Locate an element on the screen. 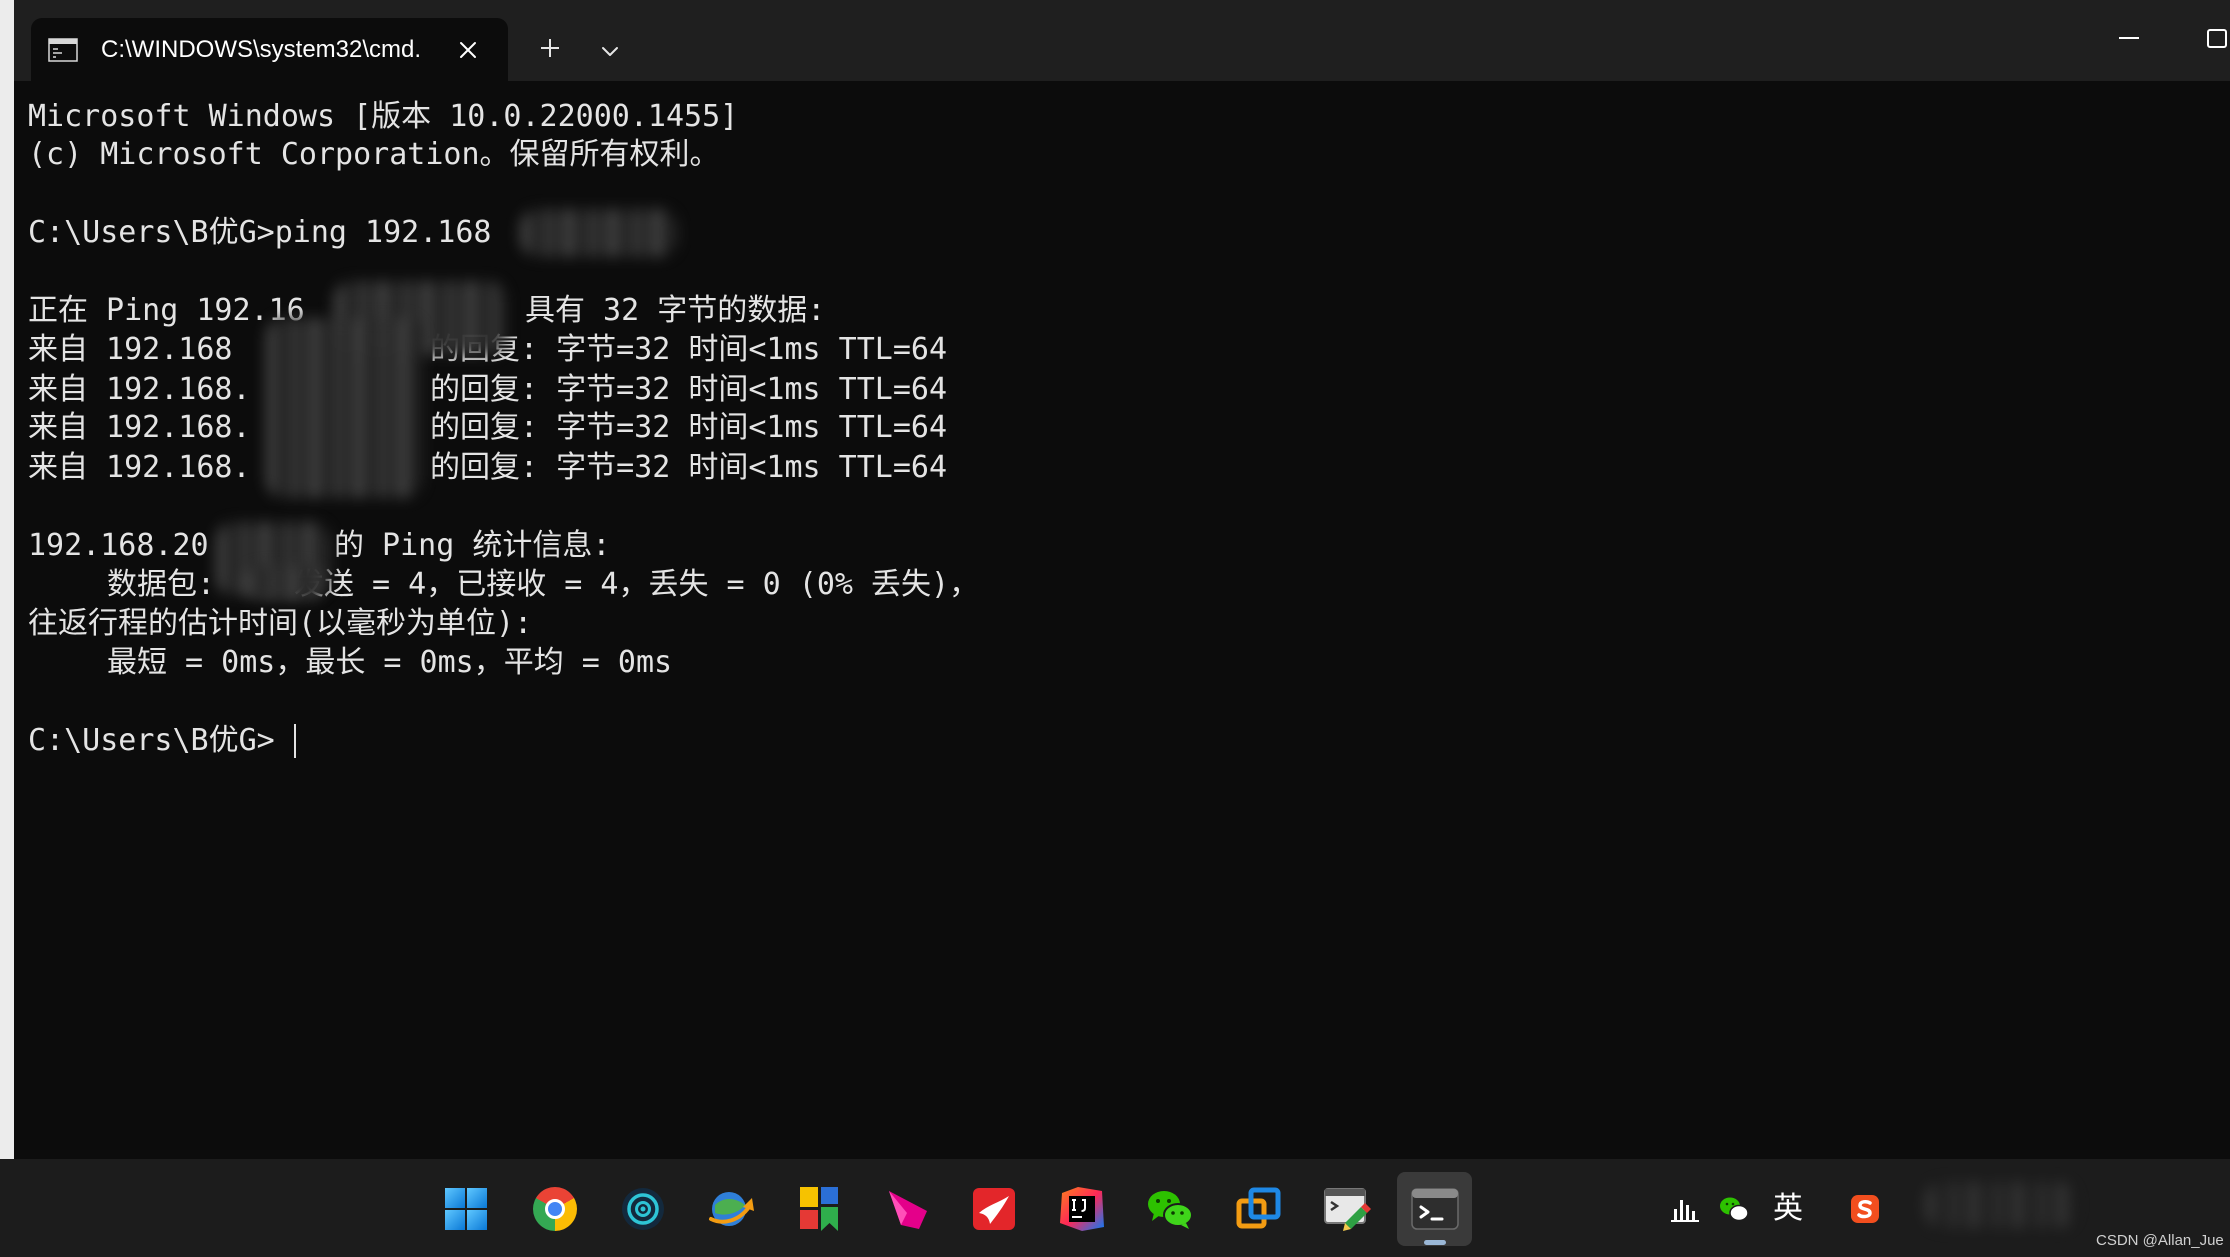  statistics-line-suffix: 的 Ping 统计信息: is located at coordinates (472, 545).